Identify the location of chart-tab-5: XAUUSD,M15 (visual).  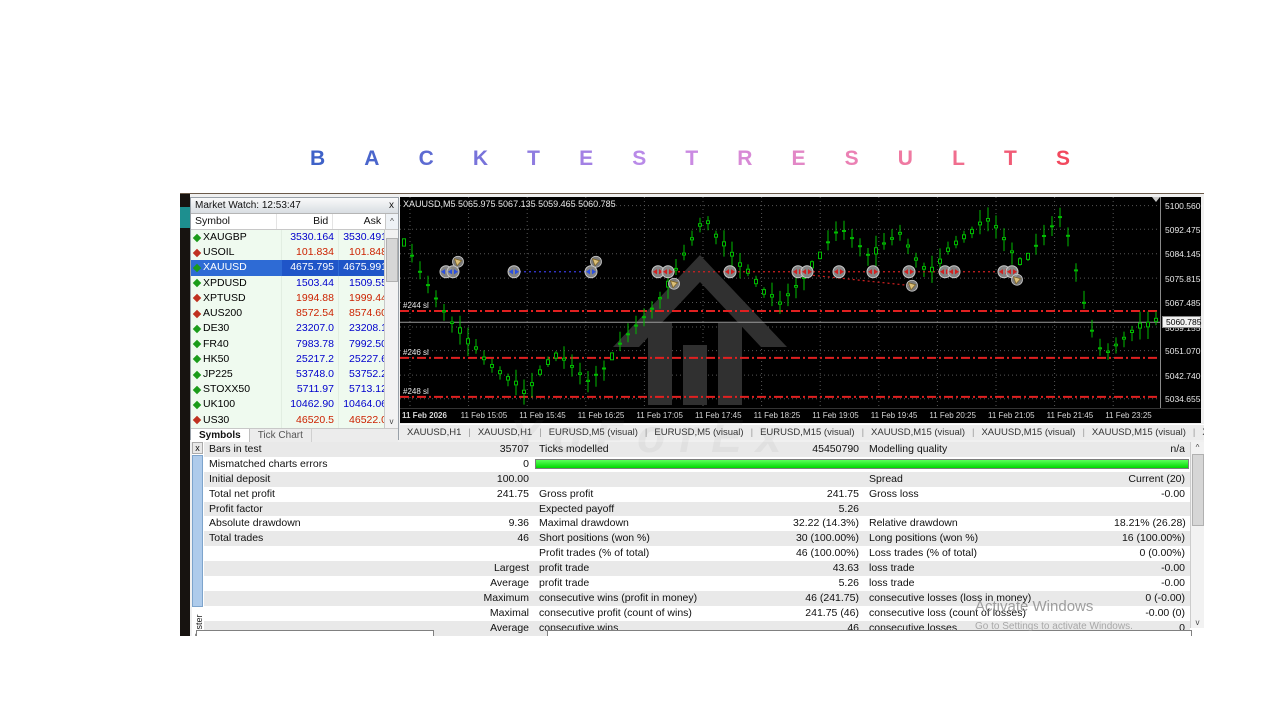
(918, 432).